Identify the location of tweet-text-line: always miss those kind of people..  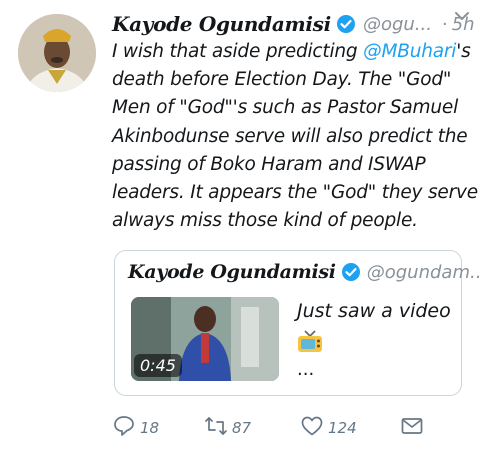
(265, 221).